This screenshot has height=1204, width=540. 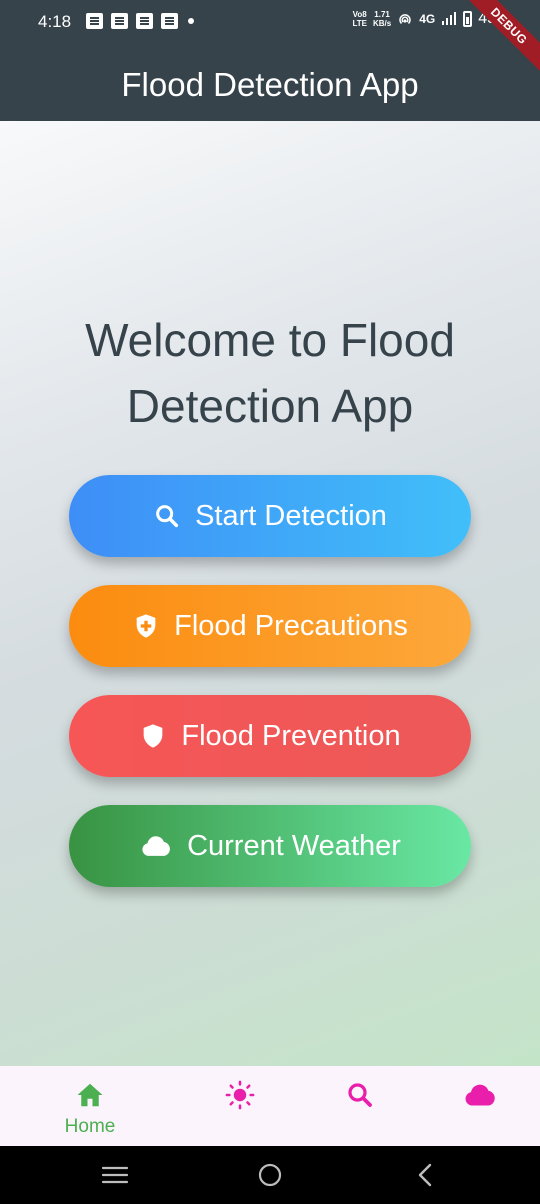 What do you see at coordinates (468, 19) in the screenshot?
I see `battery-icon` at bounding box center [468, 19].